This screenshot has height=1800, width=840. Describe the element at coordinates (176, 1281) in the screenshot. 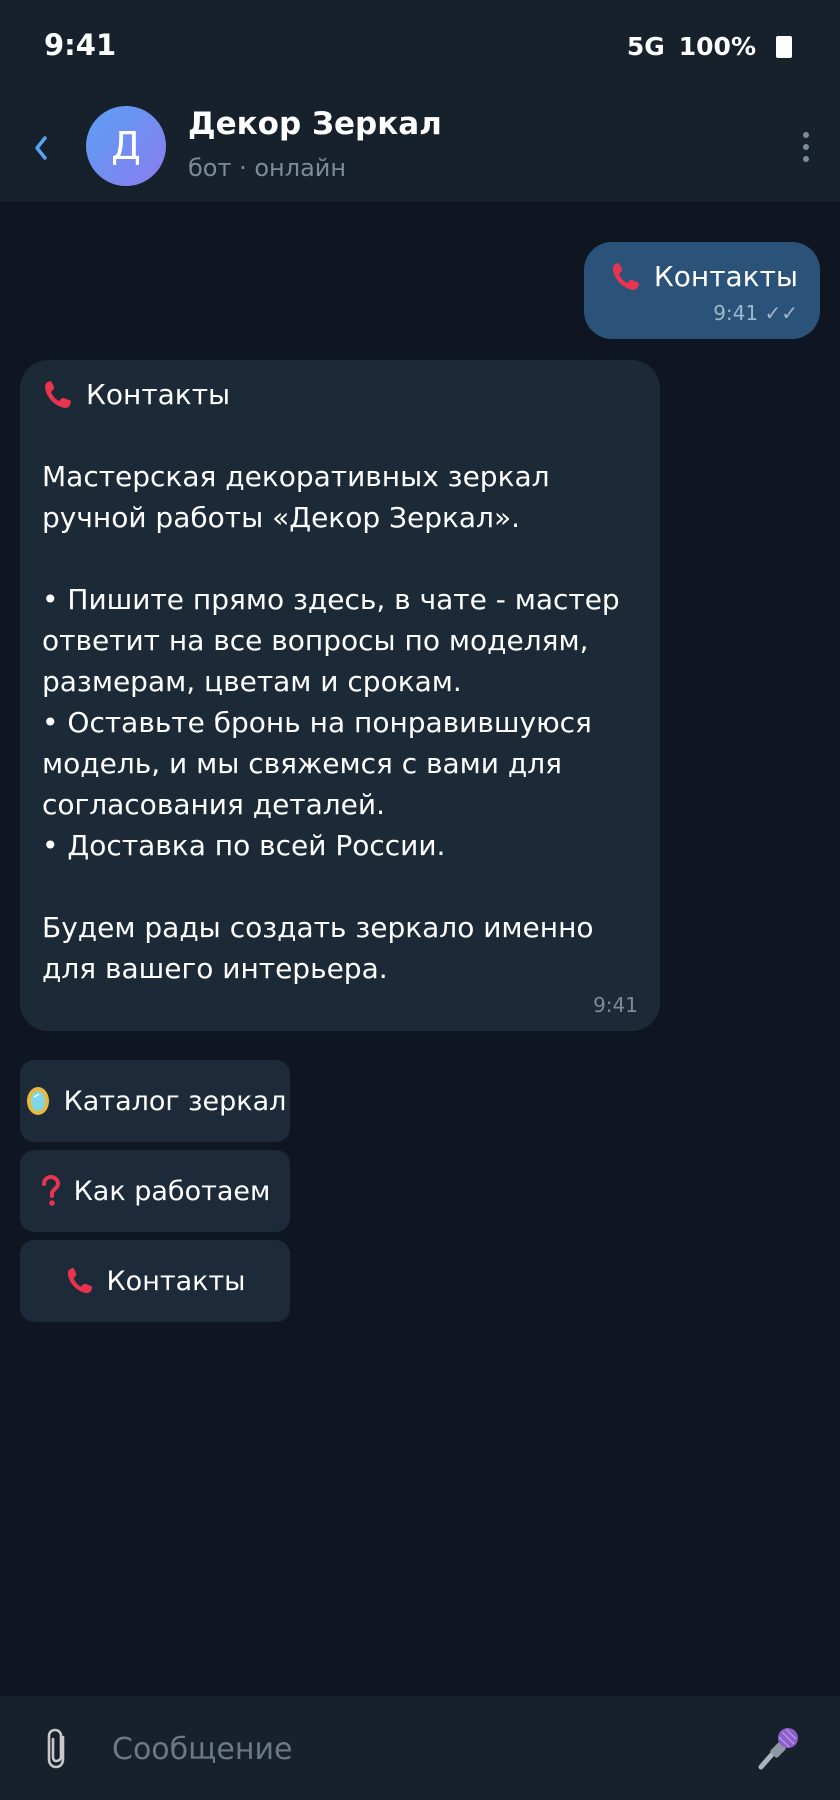

I see `contacts-button-label: Контакты` at that location.